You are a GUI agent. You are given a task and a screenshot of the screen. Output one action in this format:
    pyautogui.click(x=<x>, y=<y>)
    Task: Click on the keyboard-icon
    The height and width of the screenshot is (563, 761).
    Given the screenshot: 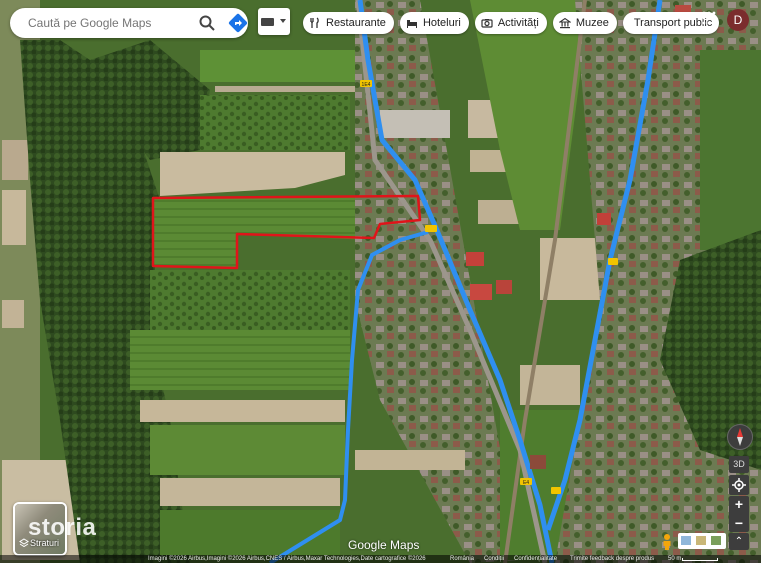 What is the action you would take?
    pyautogui.click(x=267, y=22)
    